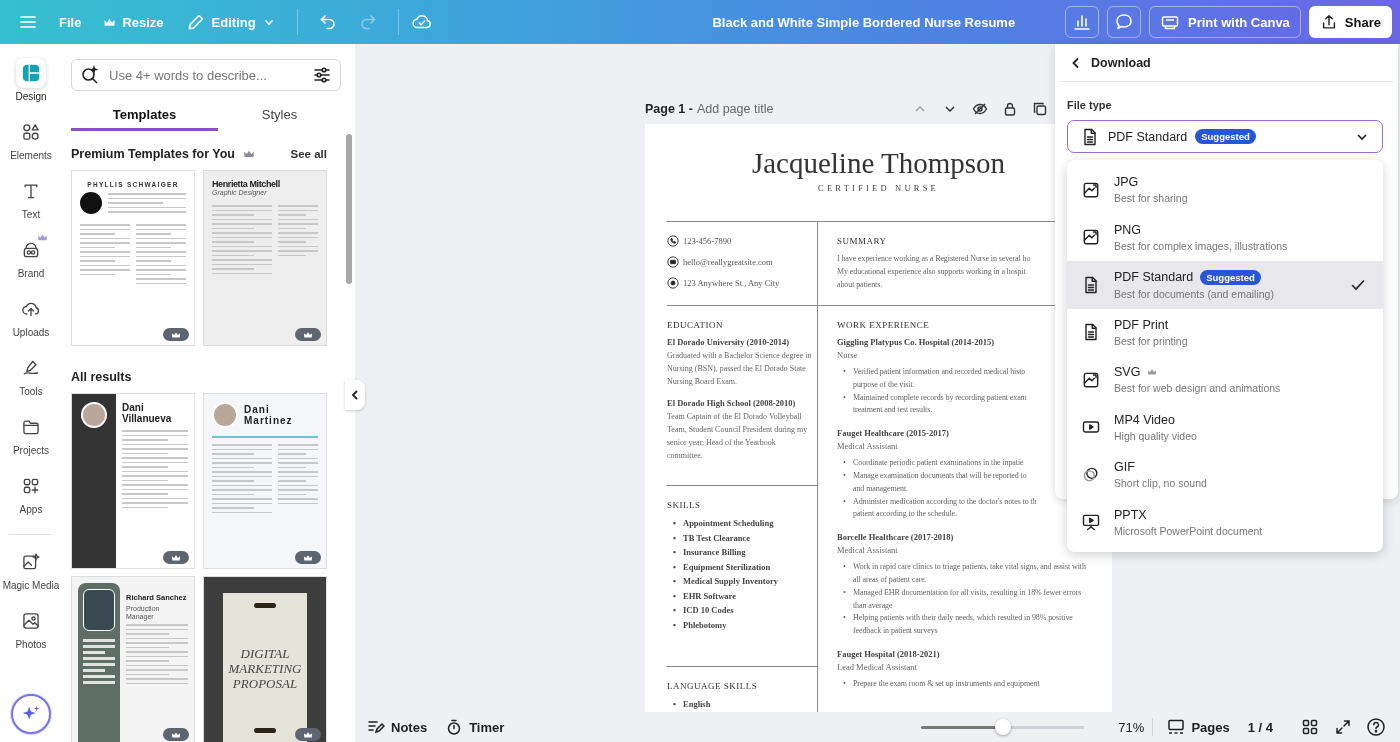  I want to click on zoom-slider-thumb, so click(1002, 727).